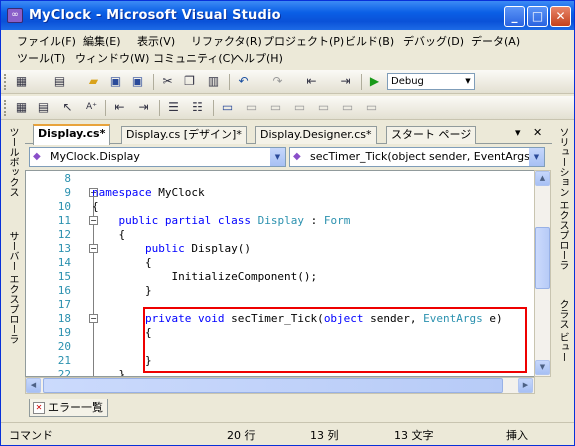 The height and width of the screenshot is (446, 575). Describe the element at coordinates (562, 198) in the screenshot. I see `solution-explorer-tab: ソリューション エクスプローラ` at that location.